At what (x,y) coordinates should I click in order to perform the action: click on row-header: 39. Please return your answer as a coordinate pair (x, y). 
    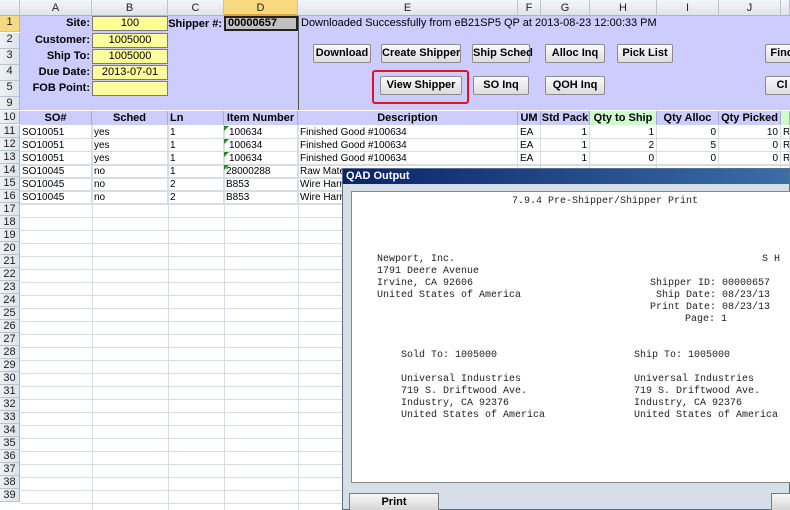
    Looking at the image, I should click on (10, 495).